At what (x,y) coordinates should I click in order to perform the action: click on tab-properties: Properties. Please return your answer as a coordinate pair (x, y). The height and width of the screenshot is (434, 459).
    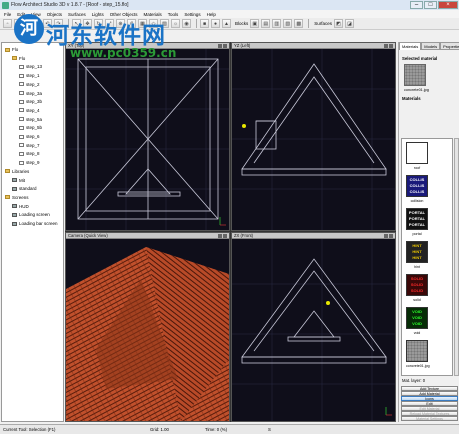
    Looking at the image, I should click on (449, 46).